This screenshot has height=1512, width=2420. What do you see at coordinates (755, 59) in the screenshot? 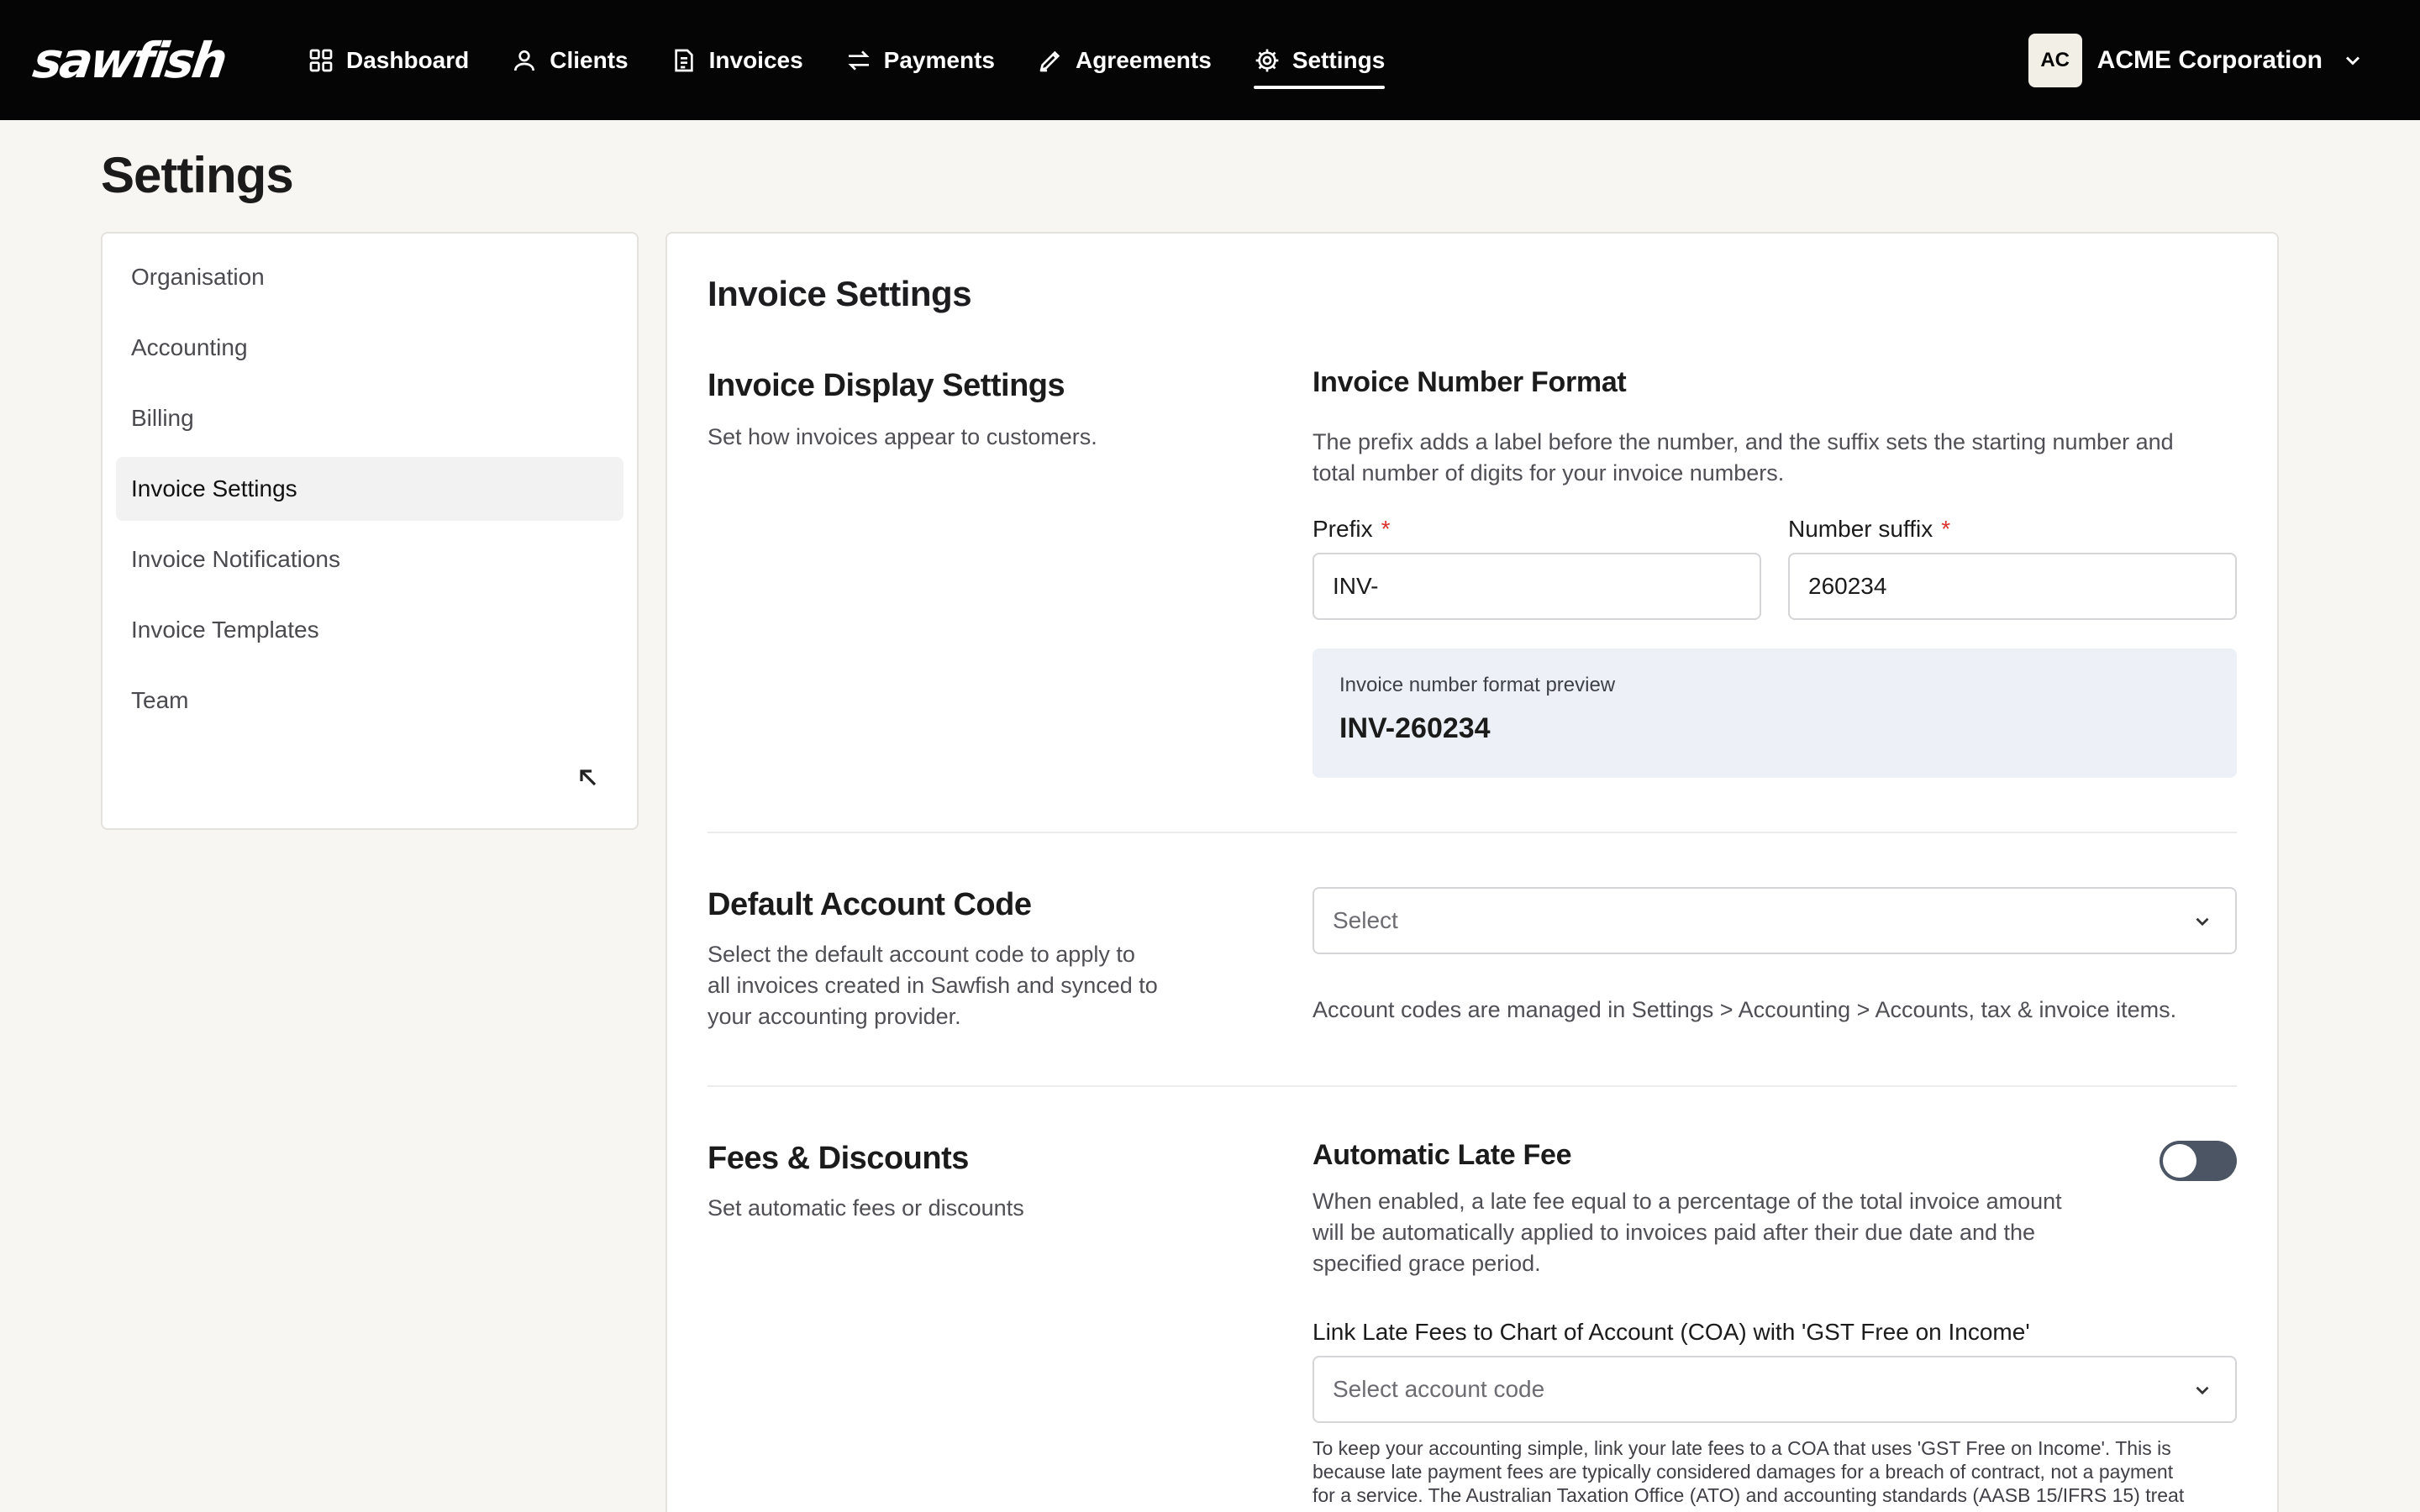
I see `nav-item-label: Invoices` at bounding box center [755, 59].